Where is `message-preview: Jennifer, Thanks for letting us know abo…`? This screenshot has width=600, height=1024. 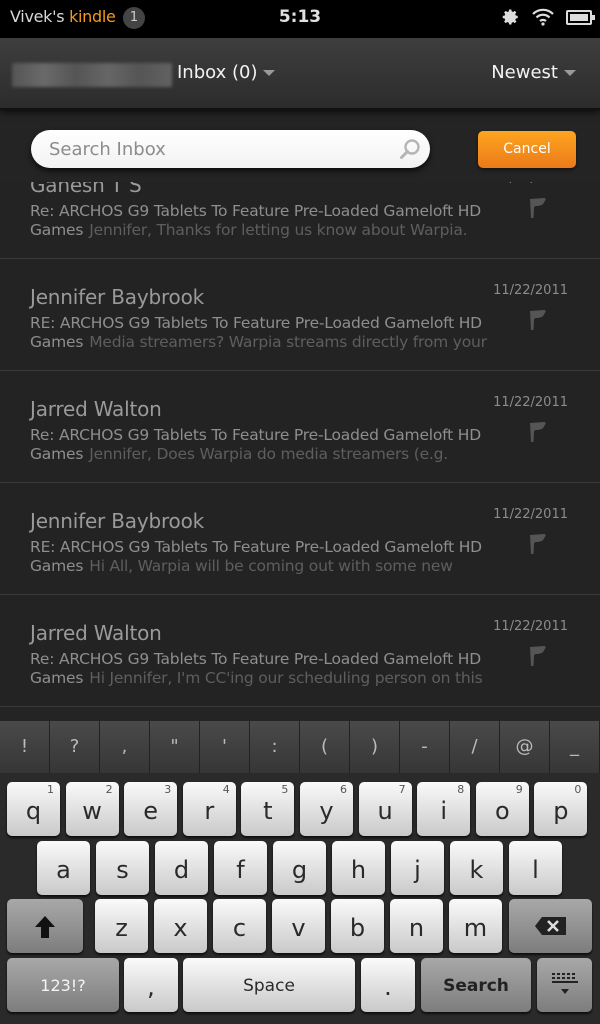
message-preview: Jennifer, Thanks for letting us know abo… is located at coordinates (278, 230).